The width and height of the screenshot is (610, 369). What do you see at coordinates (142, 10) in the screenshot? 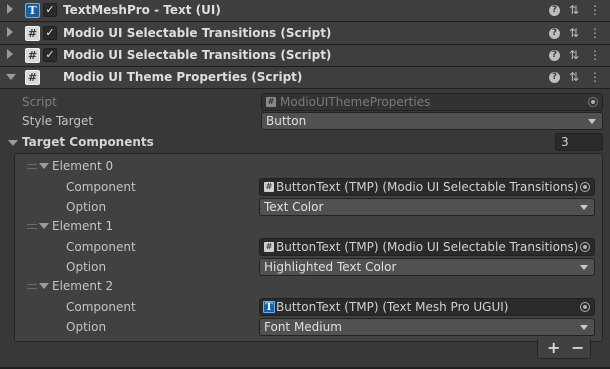
I see `component-title: TextMeshPro - Text (UI)` at bounding box center [142, 10].